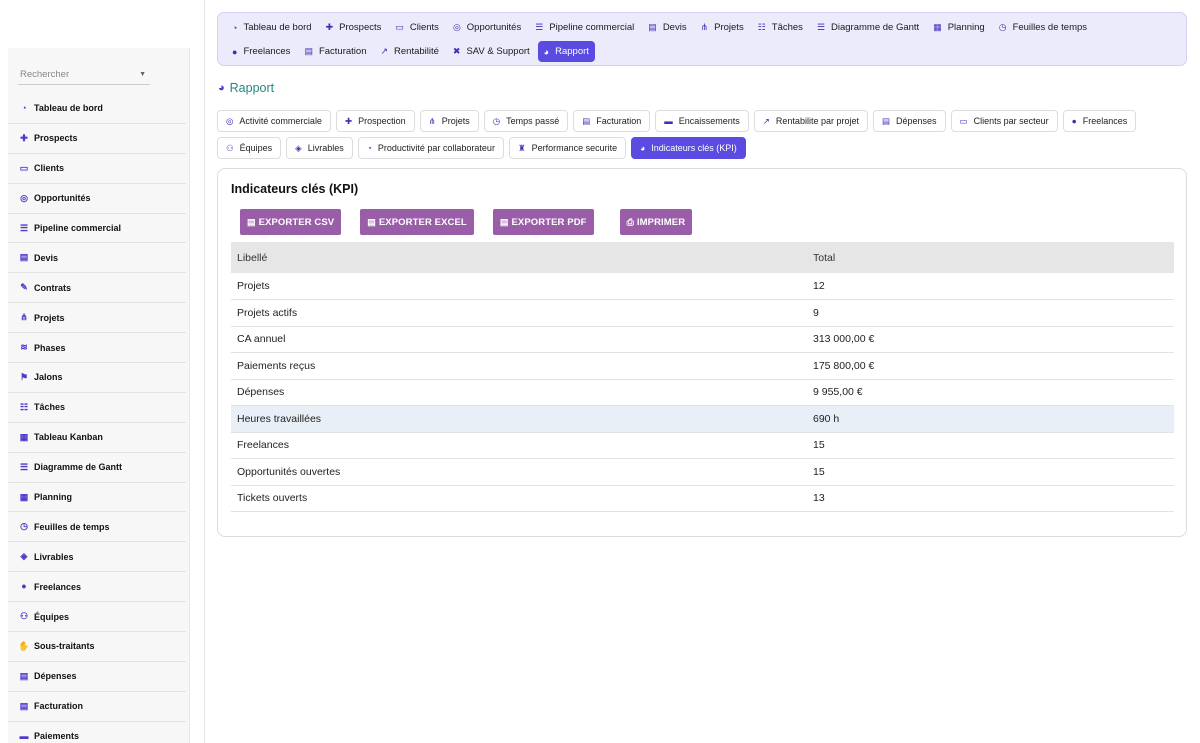  I want to click on table-row: Projets actifs 9, so click(702, 313).